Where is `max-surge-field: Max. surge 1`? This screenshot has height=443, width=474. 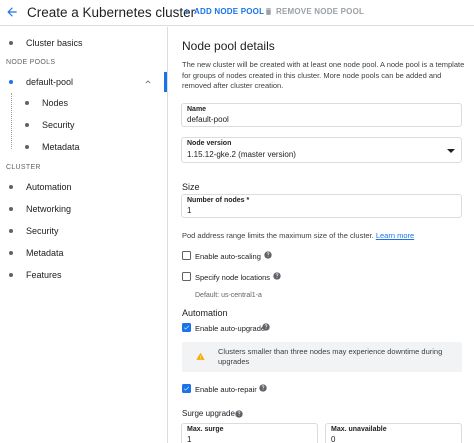 max-surge-field: Max. surge 1 is located at coordinates (249, 433).